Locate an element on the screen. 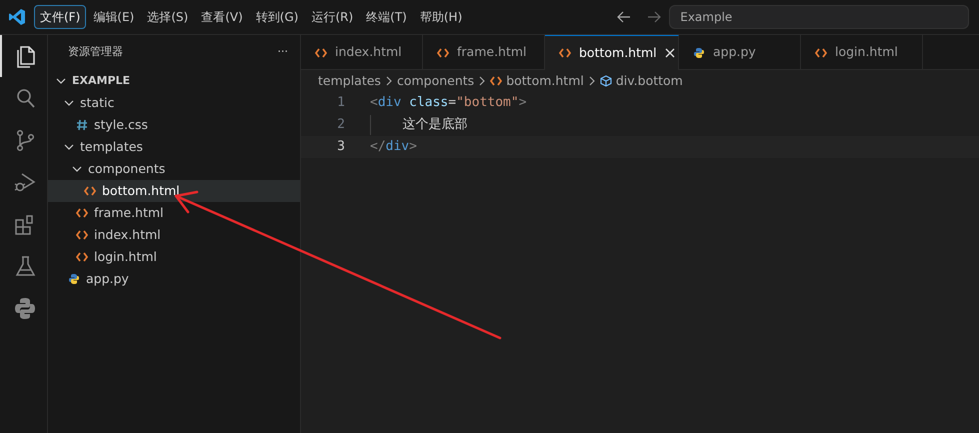 Image resolution: width=979 pixels, height=433 pixels. forward-arrow-icon is located at coordinates (654, 17).